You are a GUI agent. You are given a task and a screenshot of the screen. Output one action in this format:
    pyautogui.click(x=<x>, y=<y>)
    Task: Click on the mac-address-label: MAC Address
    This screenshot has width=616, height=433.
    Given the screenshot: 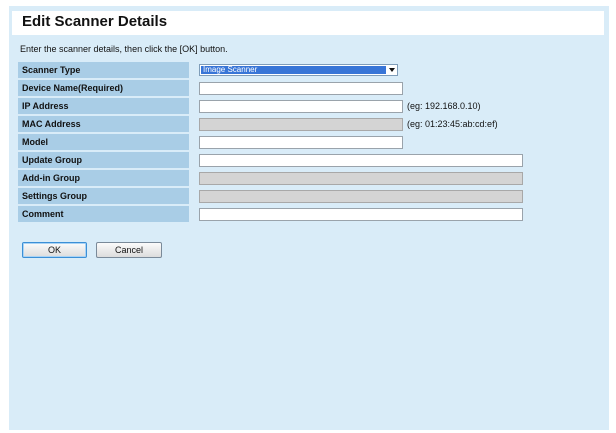 What is the action you would take?
    pyautogui.click(x=103, y=124)
    